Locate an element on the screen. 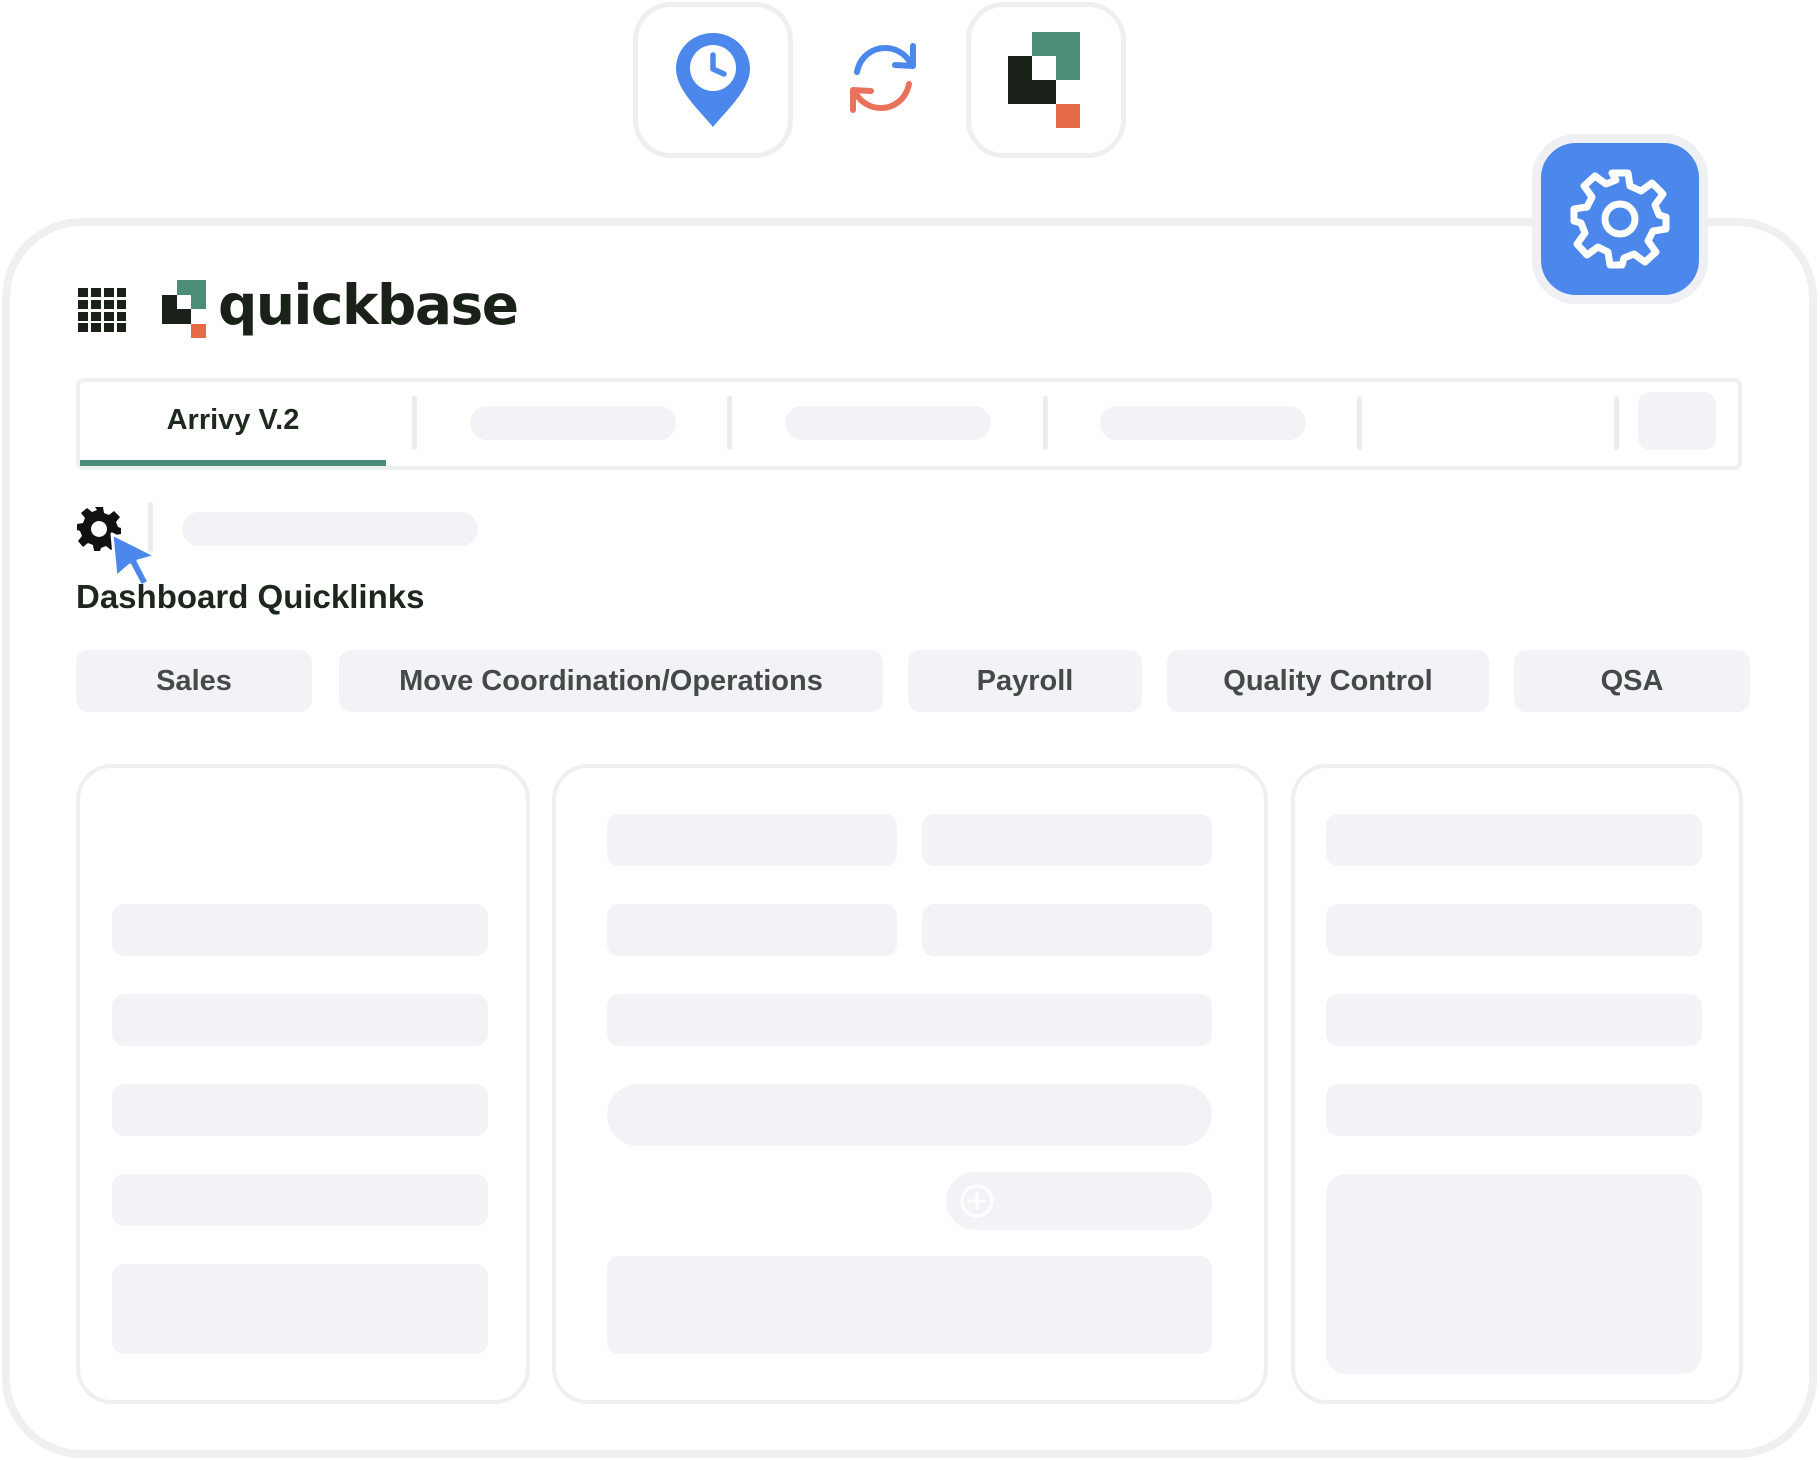 The width and height of the screenshot is (1820, 1460). search-field is located at coordinates (909, 1115).